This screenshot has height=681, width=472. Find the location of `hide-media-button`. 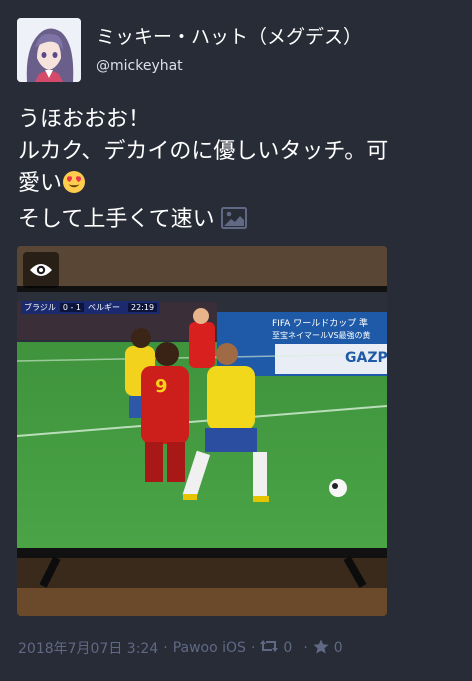

hide-media-button is located at coordinates (41, 270).